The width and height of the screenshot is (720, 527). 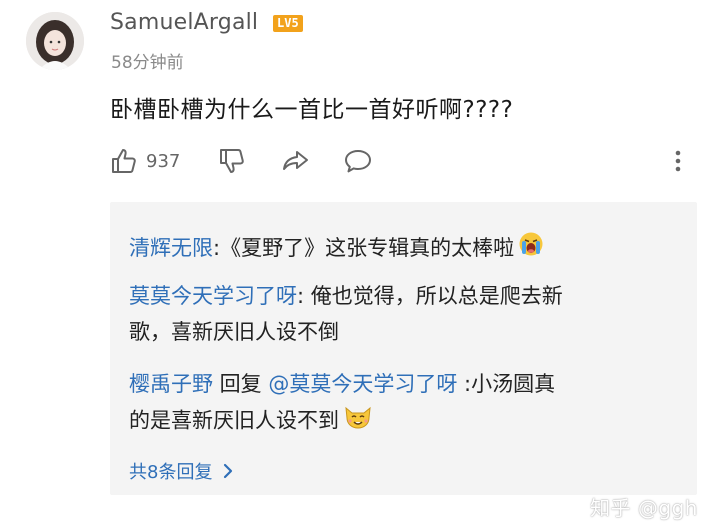 I want to click on comment-bubble-icon, so click(x=358, y=161).